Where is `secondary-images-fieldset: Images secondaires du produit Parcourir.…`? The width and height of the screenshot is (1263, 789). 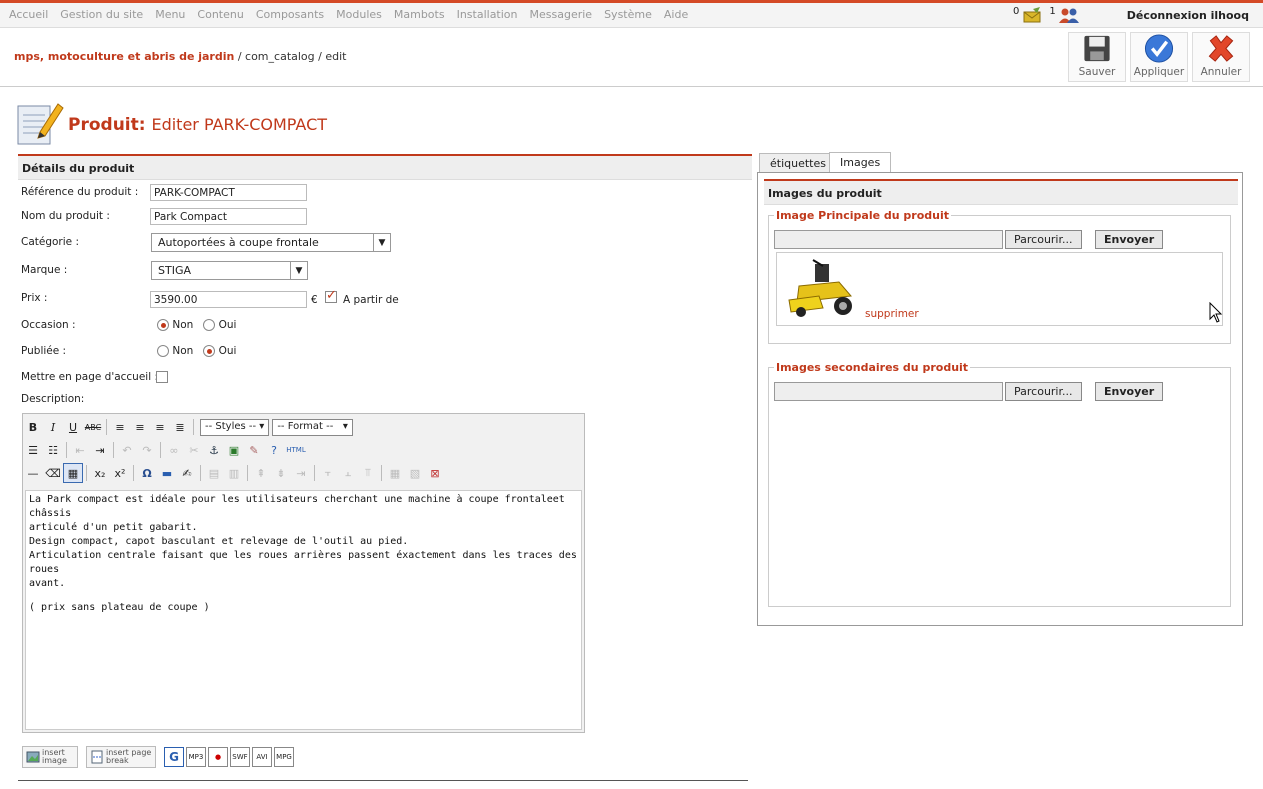
secondary-images-fieldset: Images secondaires du produit Parcourir.… is located at coordinates (999, 484).